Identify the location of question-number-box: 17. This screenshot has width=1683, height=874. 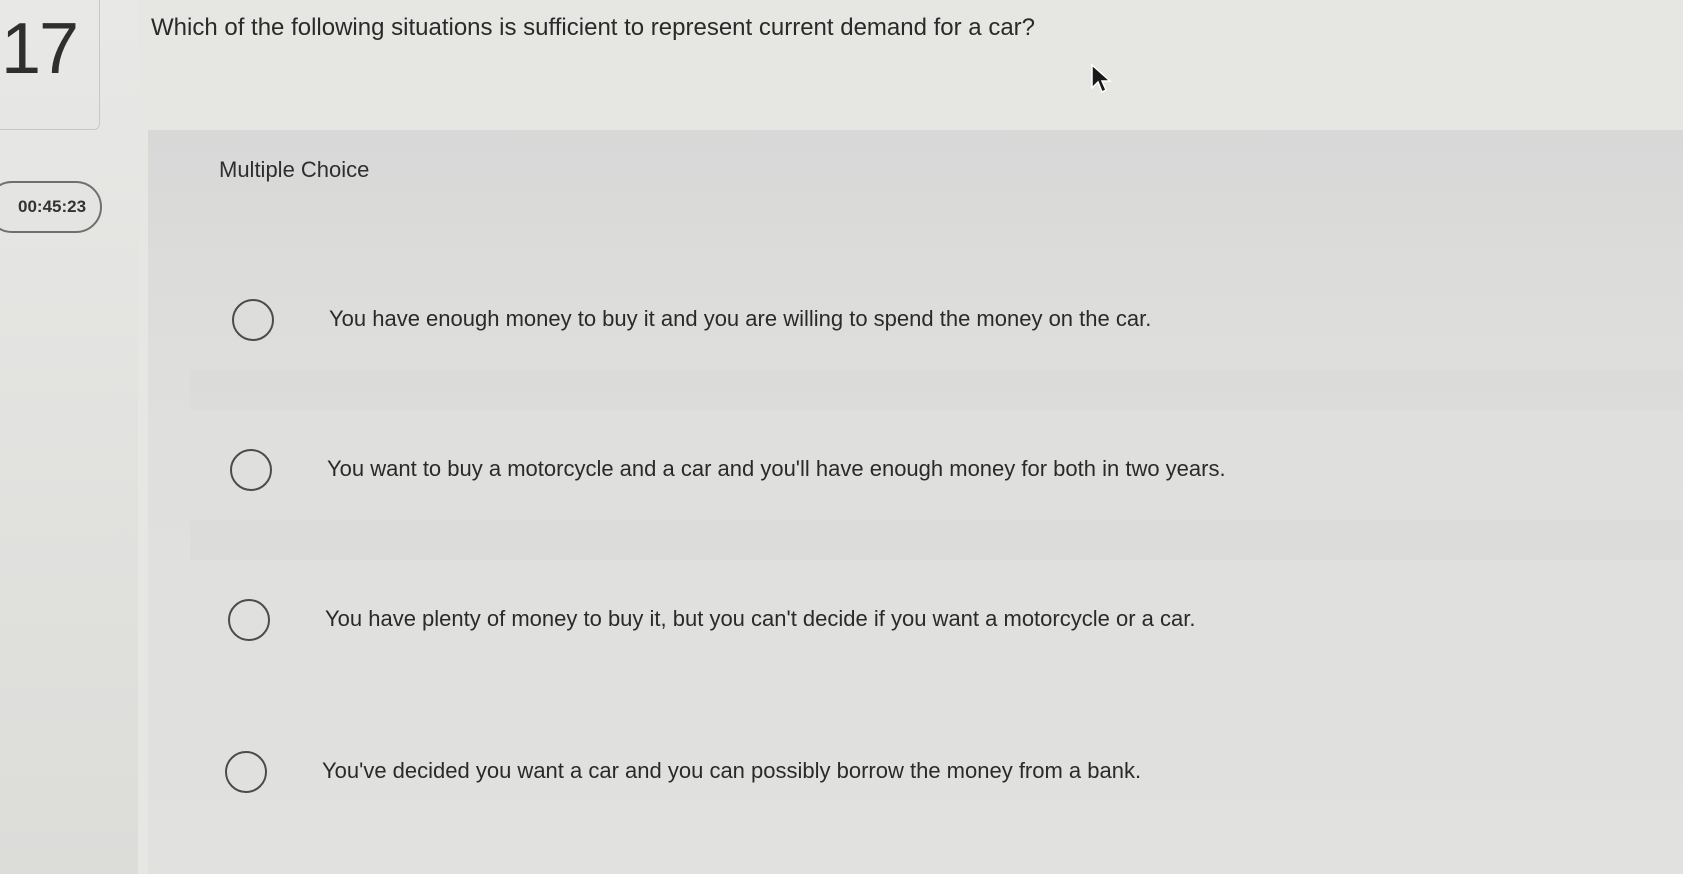
(50, 65).